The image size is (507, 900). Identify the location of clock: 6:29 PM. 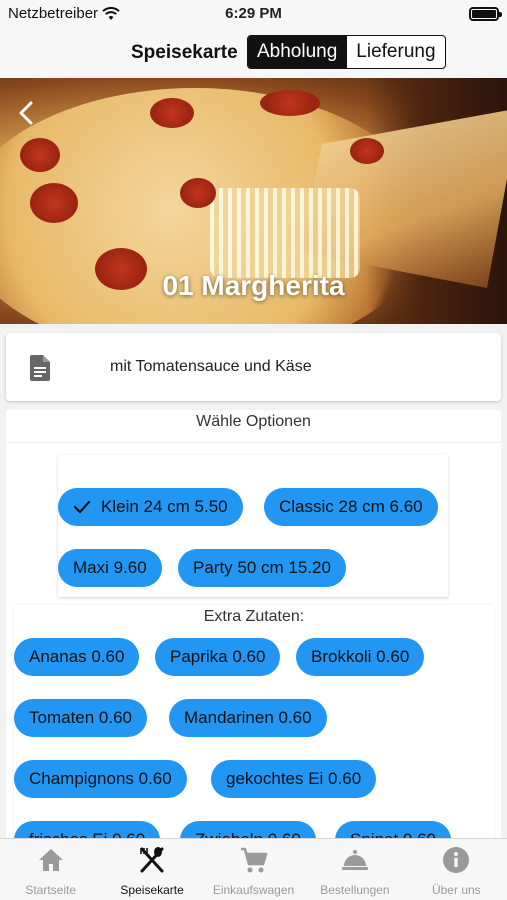
(253, 13).